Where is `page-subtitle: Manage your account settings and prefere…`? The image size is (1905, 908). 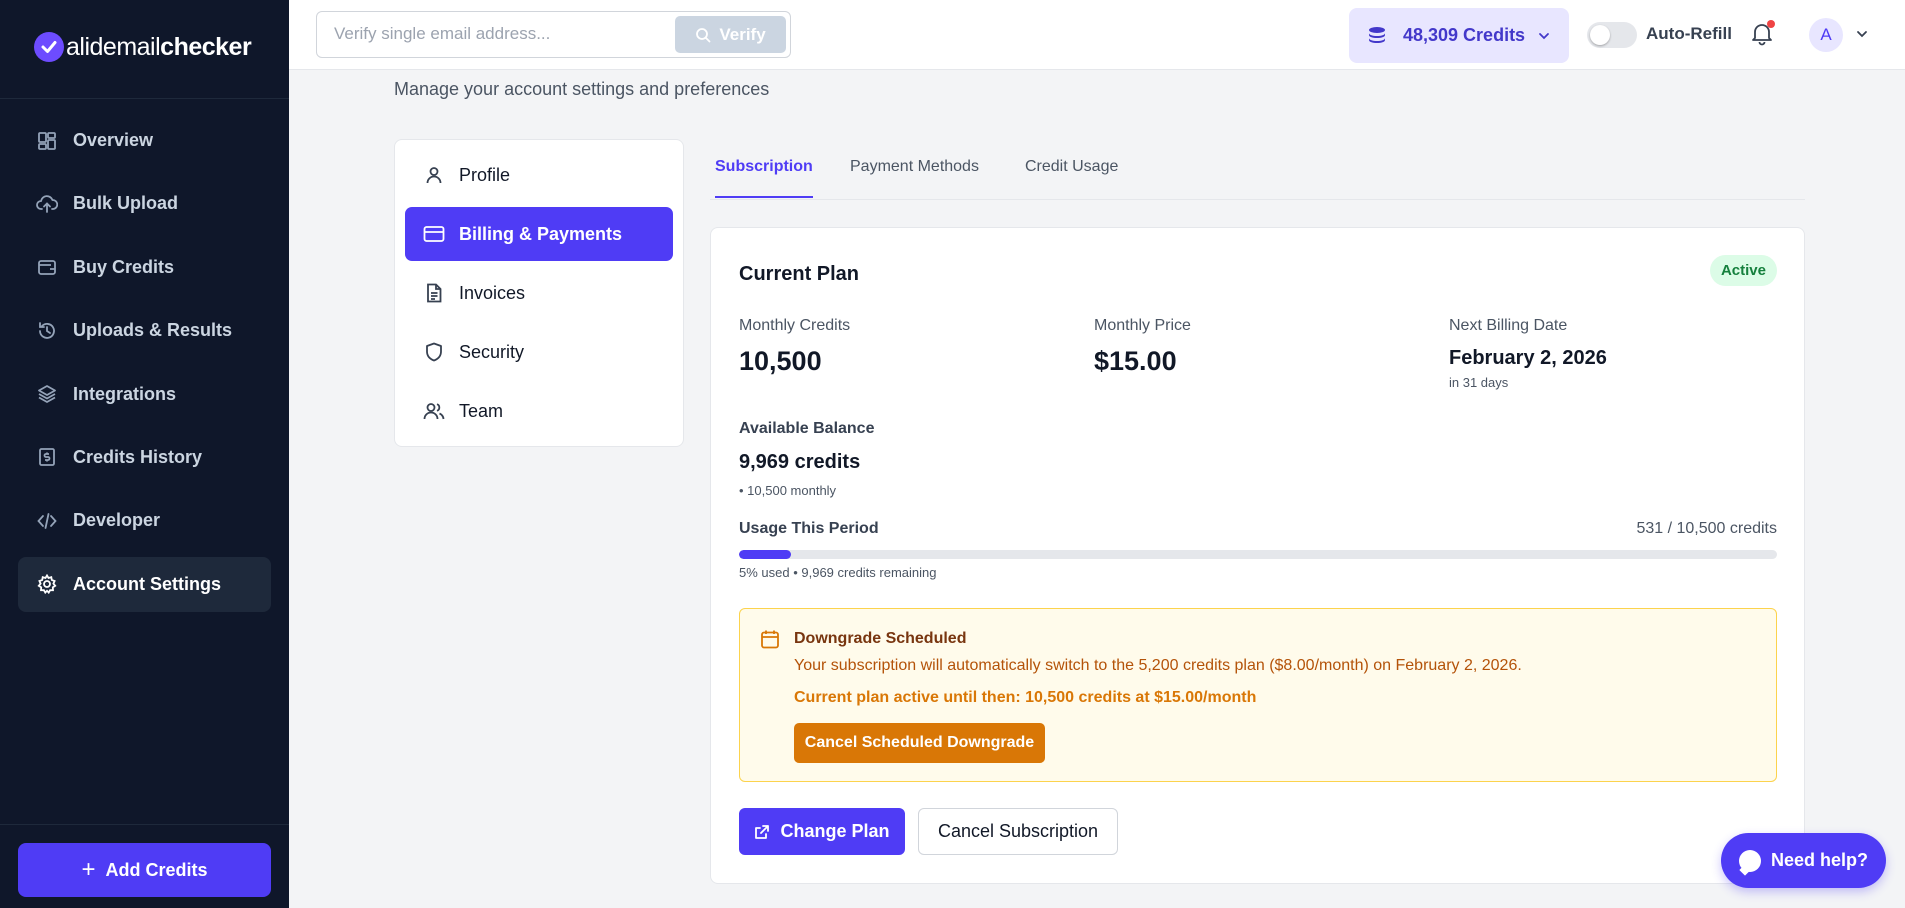
page-subtitle: Manage your account settings and prefere… is located at coordinates (582, 89).